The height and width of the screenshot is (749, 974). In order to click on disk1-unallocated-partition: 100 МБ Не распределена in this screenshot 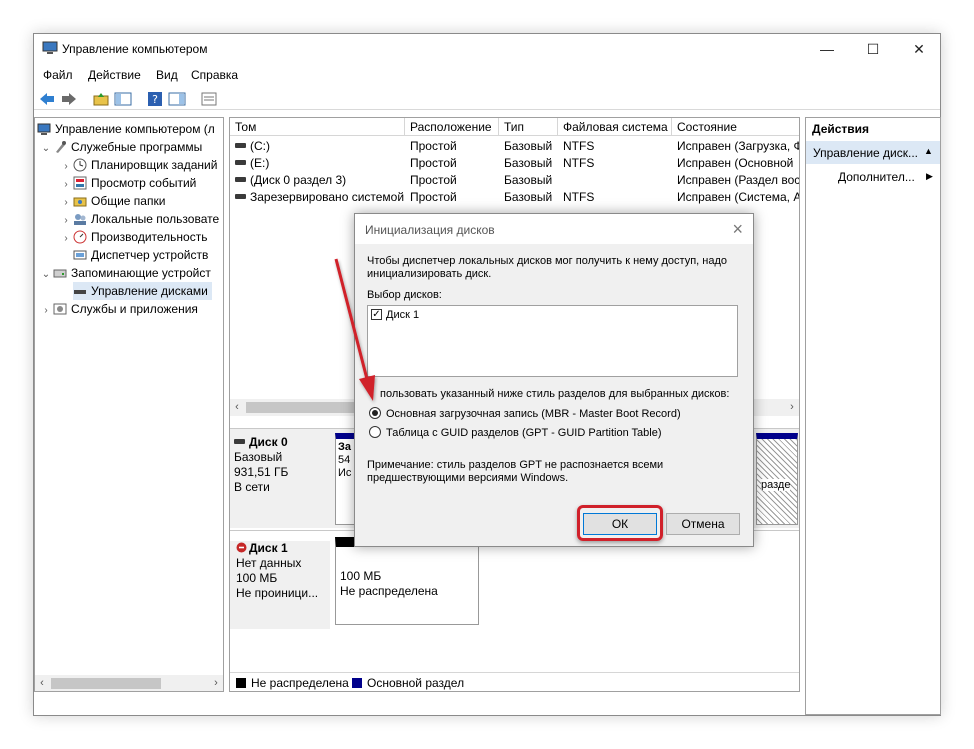, I will do `click(407, 581)`.